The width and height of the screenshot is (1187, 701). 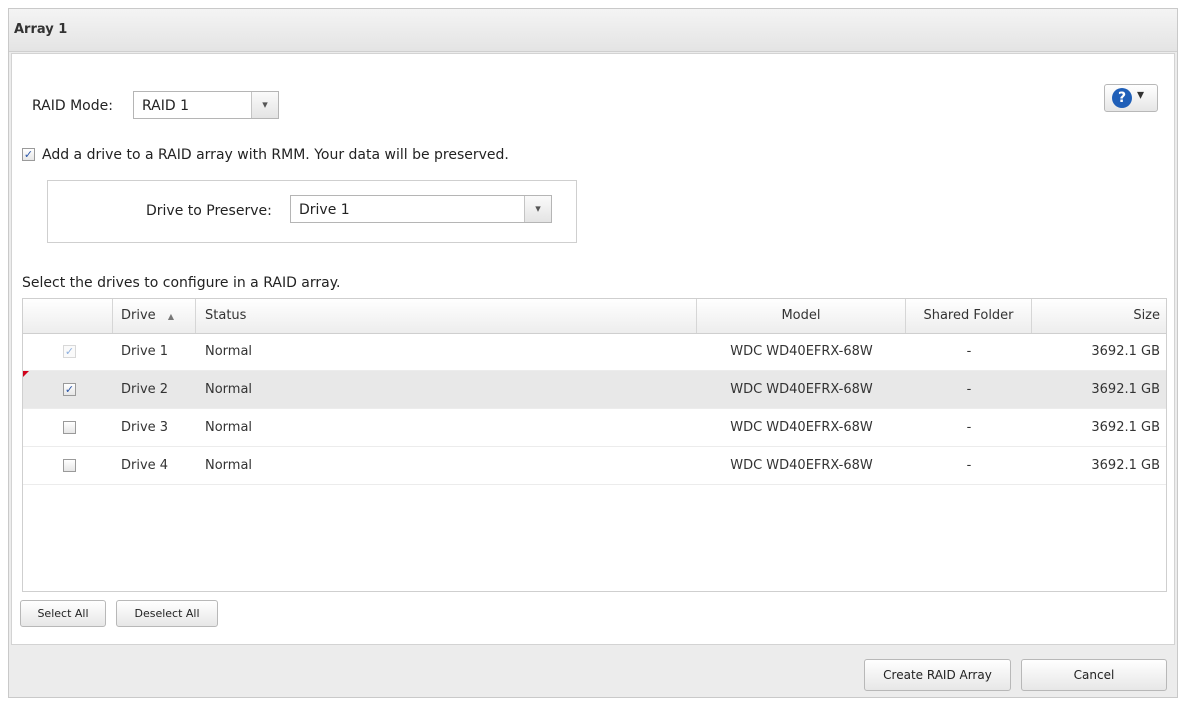 I want to click on rmm-checkbox: ✓, so click(x=28, y=154).